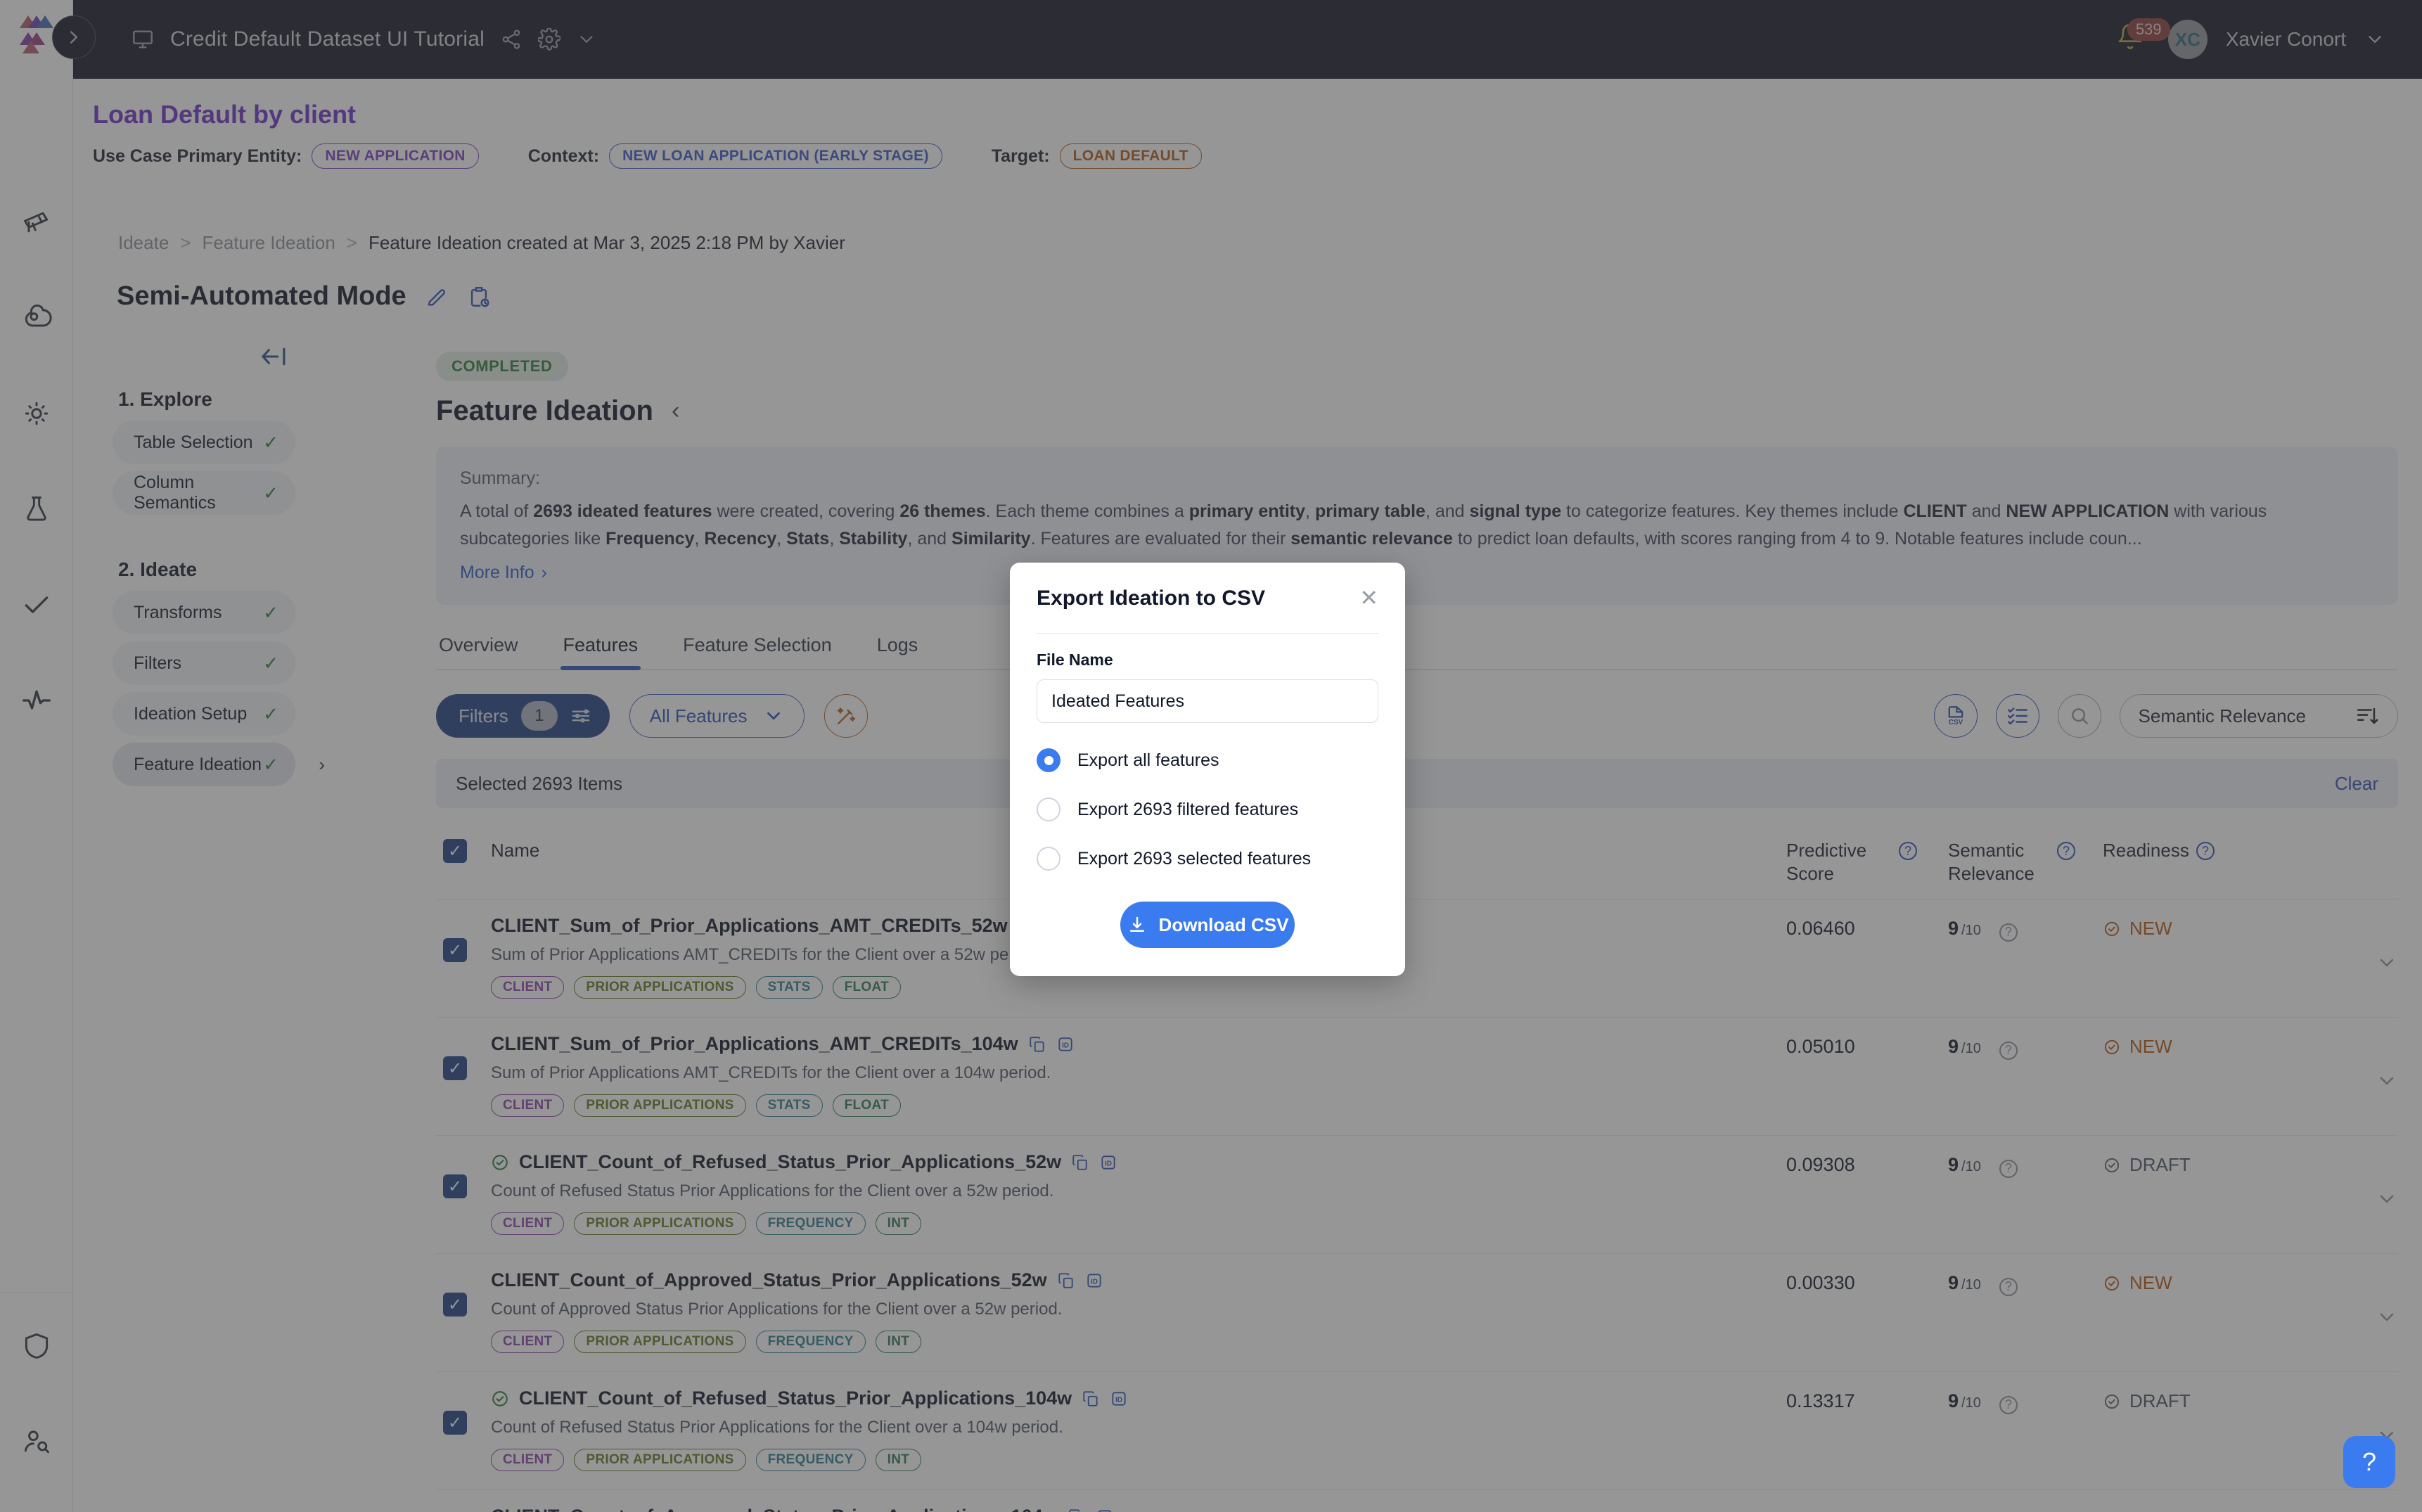 This screenshot has height=1512, width=2422. Describe the element at coordinates (1075, 660) in the screenshot. I see `file-name-label: File Name` at that location.